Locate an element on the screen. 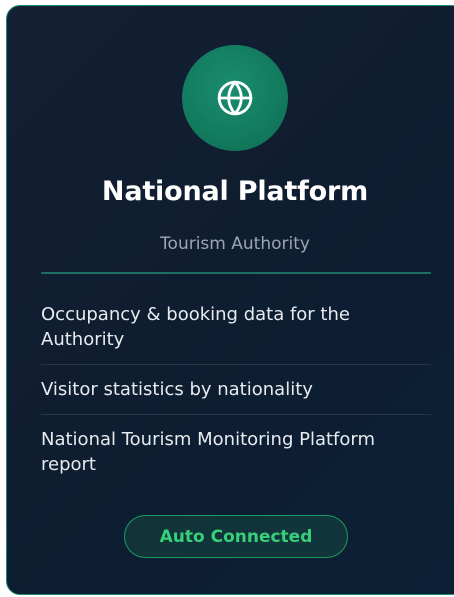 The height and width of the screenshot is (597, 454). globe-icon is located at coordinates (235, 98).